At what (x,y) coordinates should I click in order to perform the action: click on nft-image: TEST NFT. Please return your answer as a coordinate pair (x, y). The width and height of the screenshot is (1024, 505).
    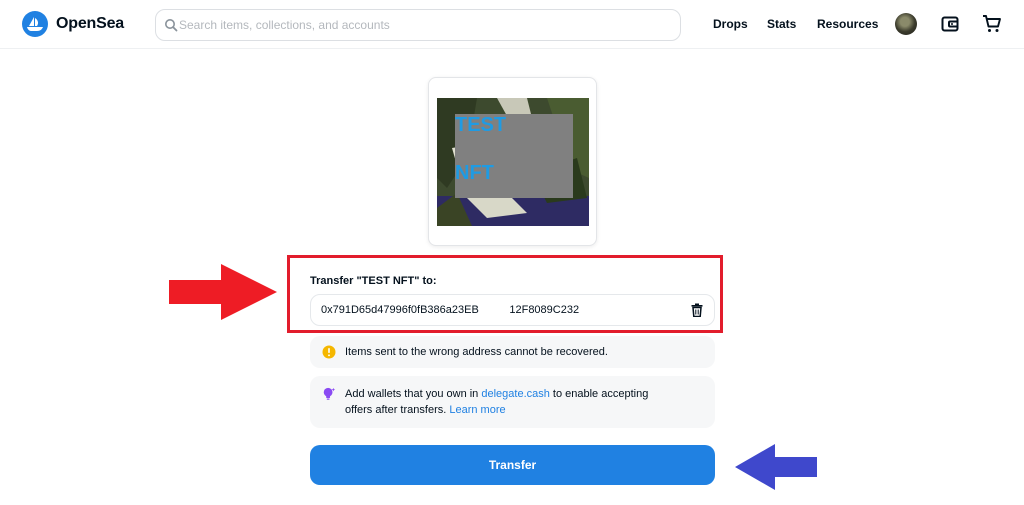
    Looking at the image, I should click on (513, 162).